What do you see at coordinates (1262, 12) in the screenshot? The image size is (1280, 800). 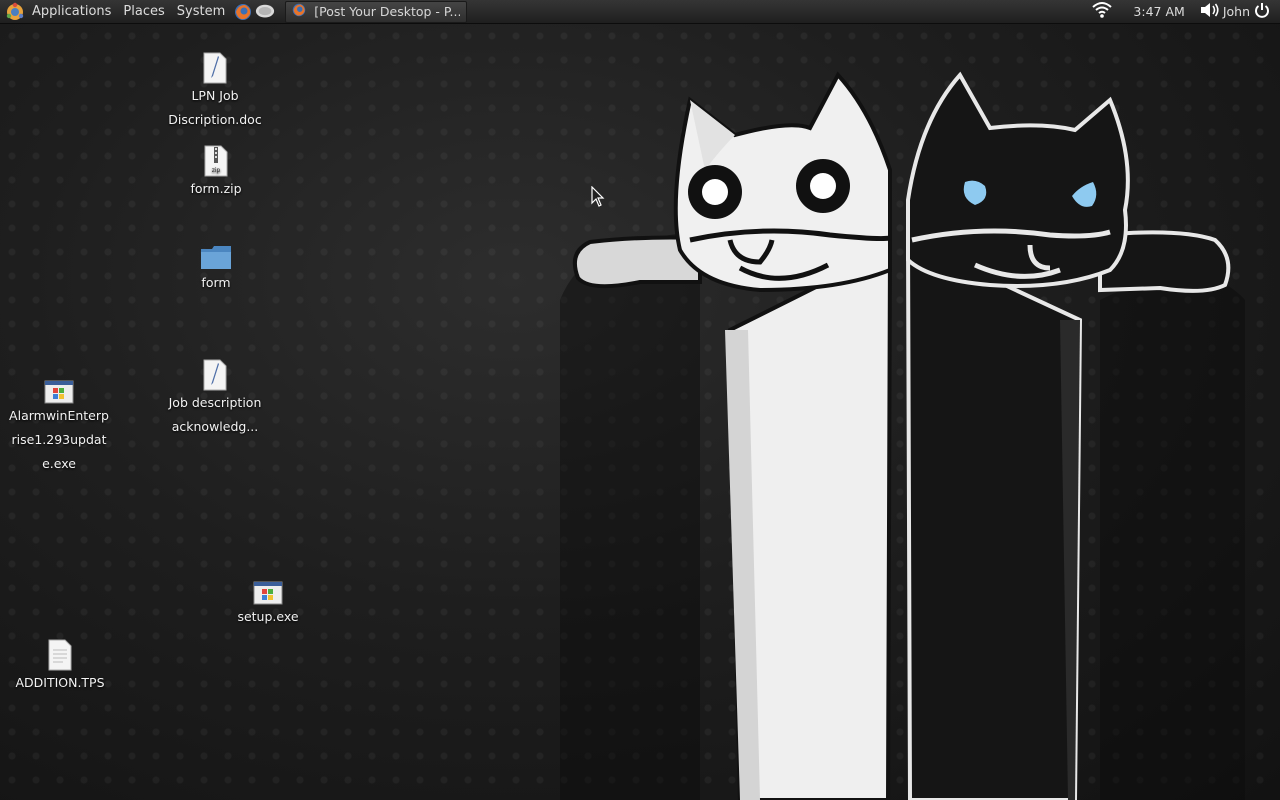 I see `power-icon` at bounding box center [1262, 12].